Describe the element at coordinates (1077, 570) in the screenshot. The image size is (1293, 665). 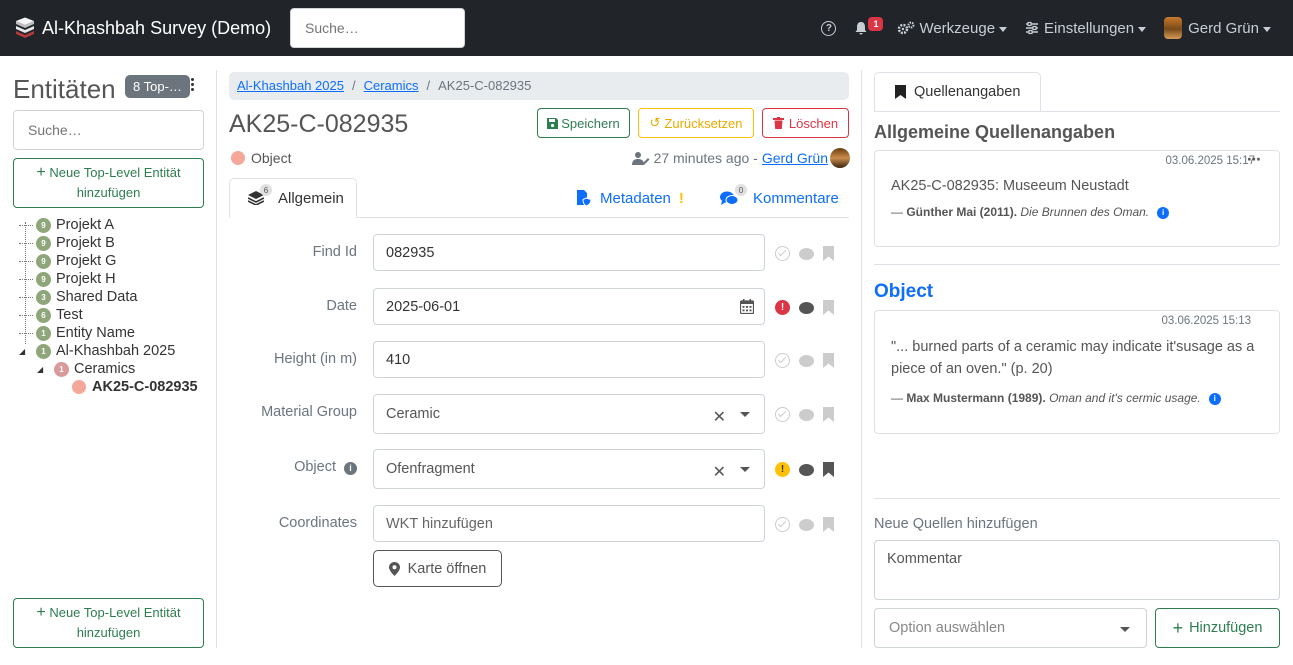
I see `comment-textarea: Kommentar` at that location.